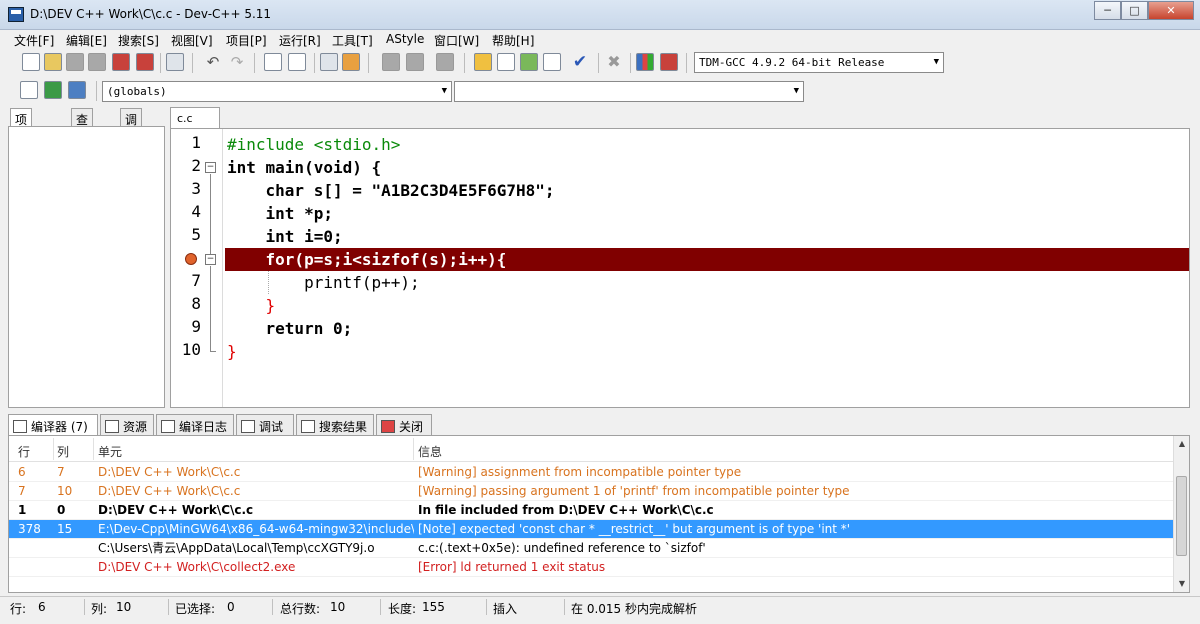 The width and height of the screenshot is (1200, 624). What do you see at coordinates (391, 62) in the screenshot?
I see `bookmark-prev-icon` at bounding box center [391, 62].